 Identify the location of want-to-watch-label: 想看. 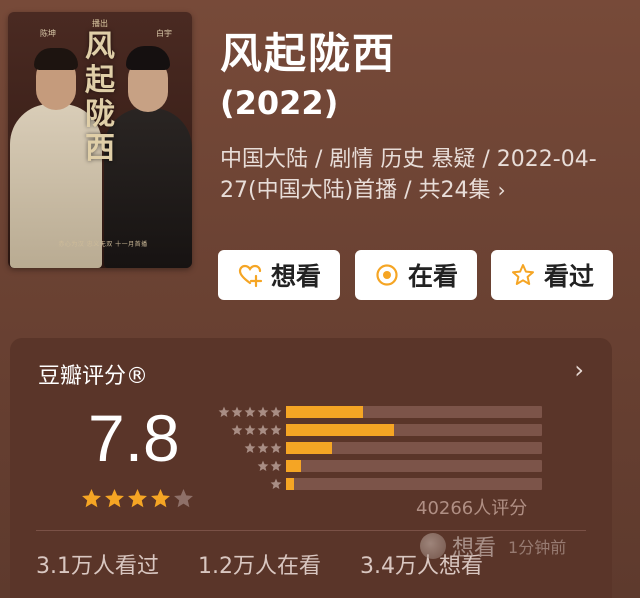
(295, 276).